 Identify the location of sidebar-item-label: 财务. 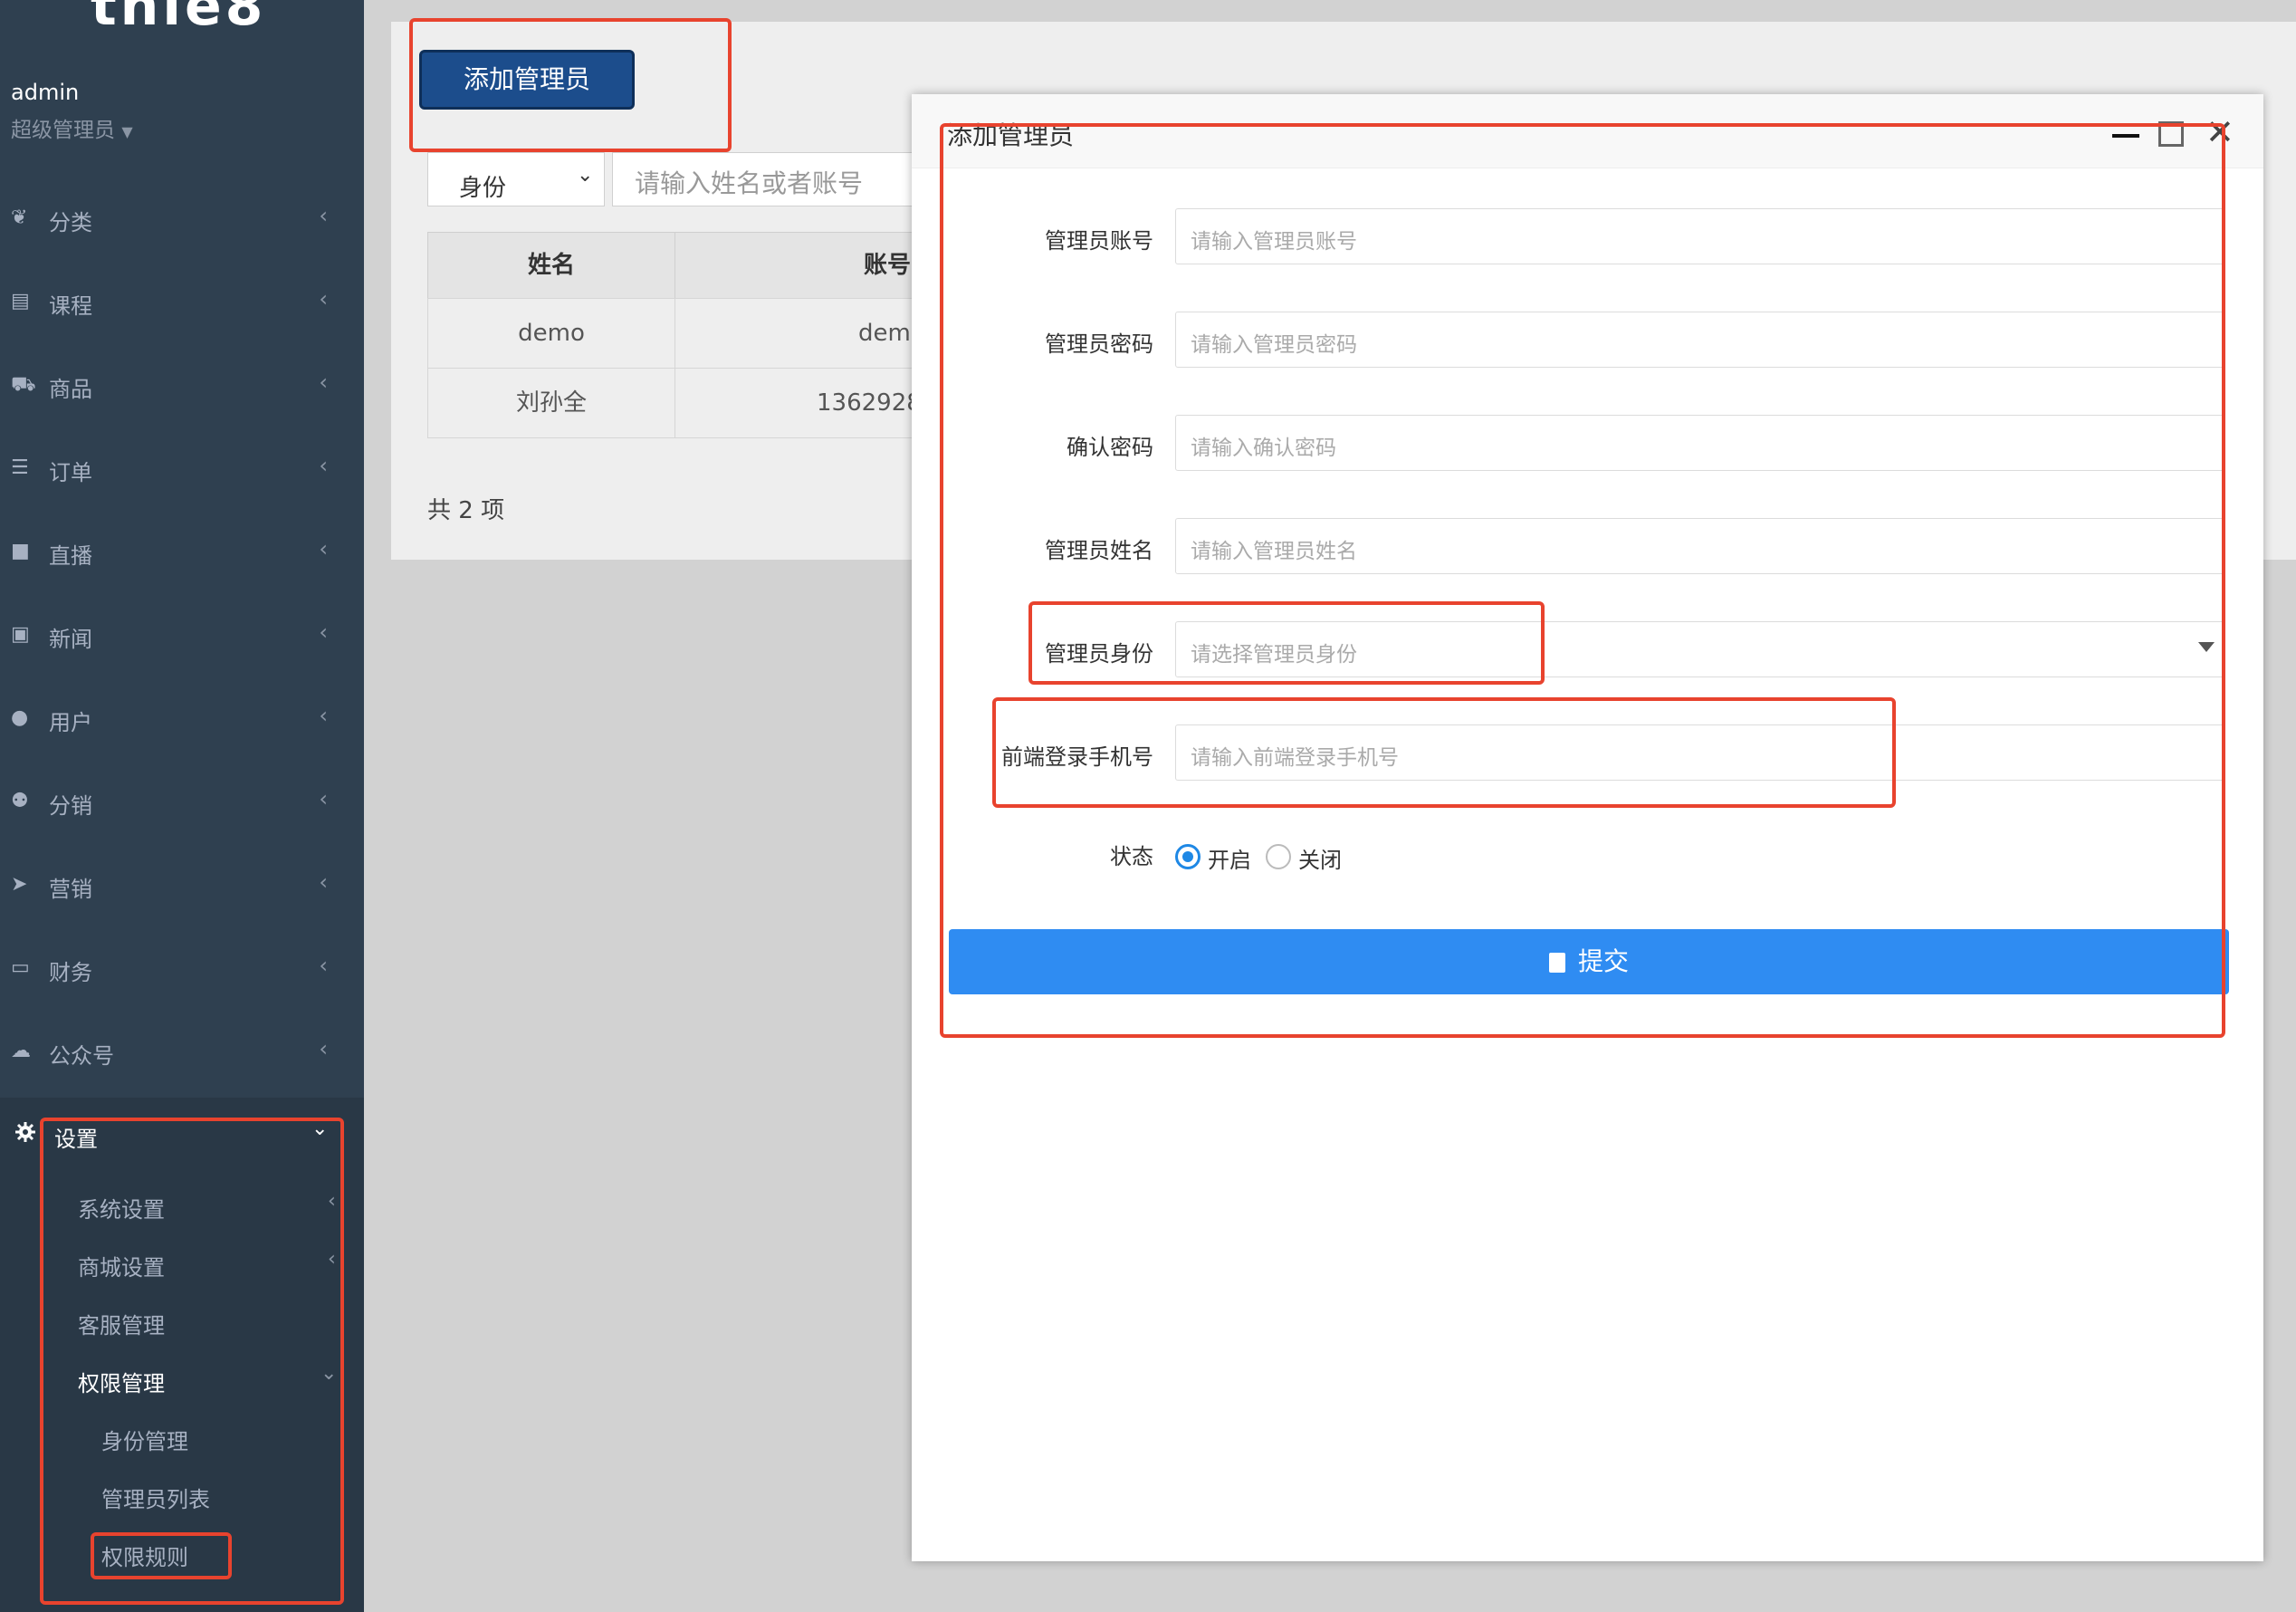
(71, 973).